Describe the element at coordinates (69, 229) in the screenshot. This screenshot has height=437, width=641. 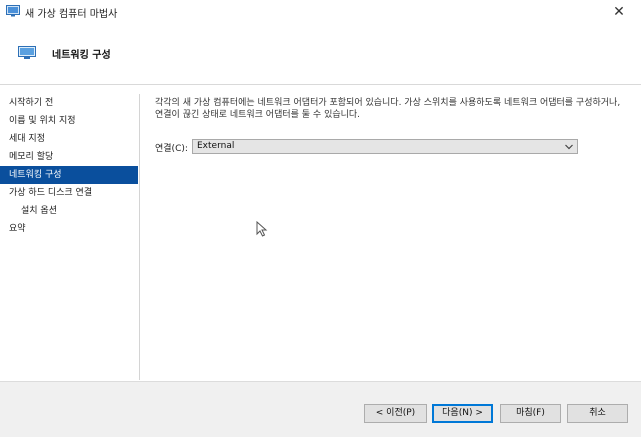
I see `nav-item-summary: 요약` at that location.